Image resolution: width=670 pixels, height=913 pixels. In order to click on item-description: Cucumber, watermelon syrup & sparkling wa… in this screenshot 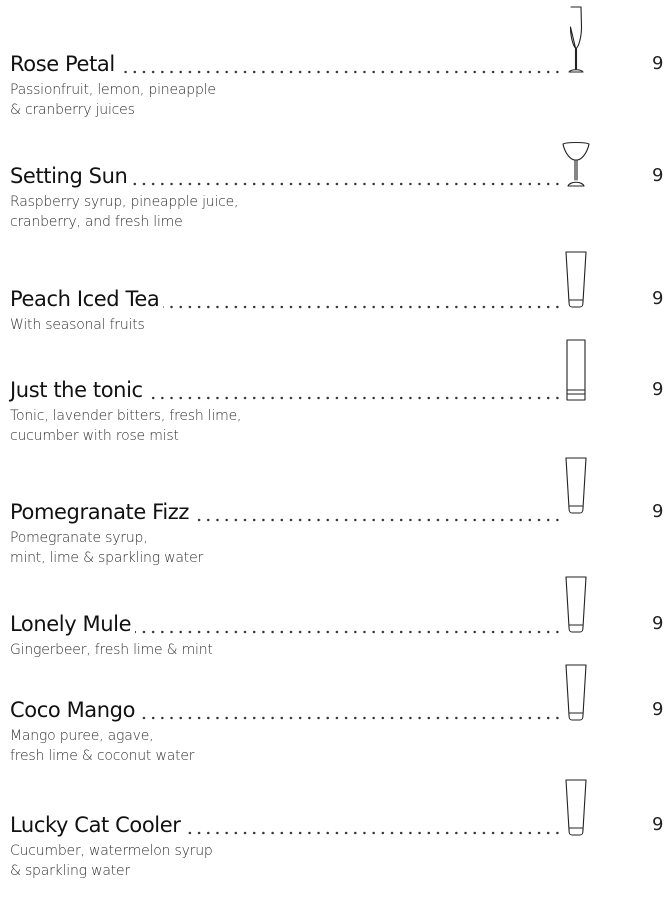, I will do `click(111, 861)`.